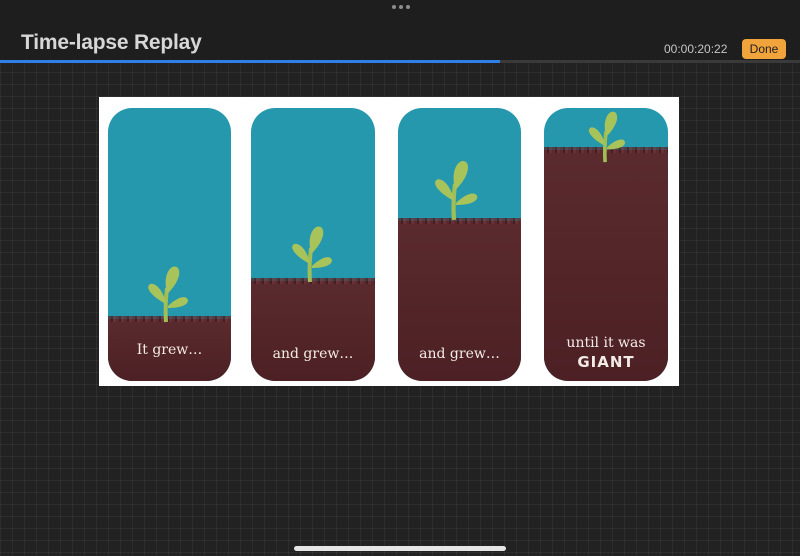  Describe the element at coordinates (250, 61) in the screenshot. I see `progress-fill` at that location.